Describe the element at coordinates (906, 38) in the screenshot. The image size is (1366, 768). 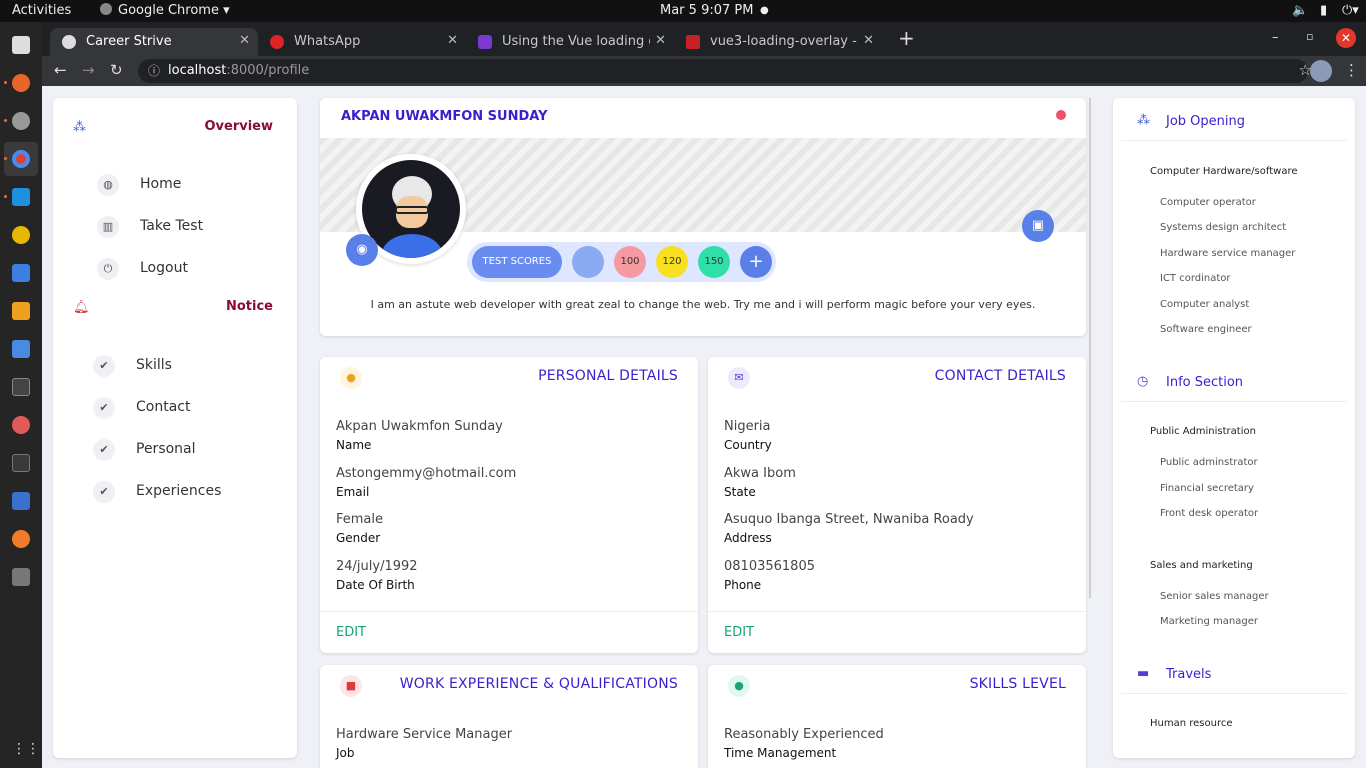
I see `new-tab-button: +` at that location.